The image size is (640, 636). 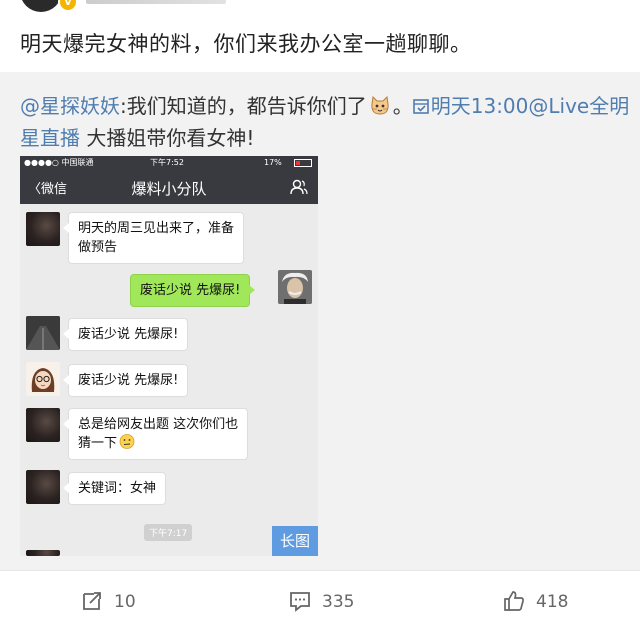 I want to click on like-count: 418, so click(x=552, y=602).